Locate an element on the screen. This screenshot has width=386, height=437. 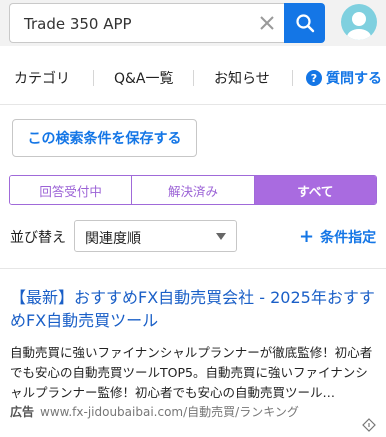
save-search-condition-button: この検索条件を保存する is located at coordinates (104, 138).